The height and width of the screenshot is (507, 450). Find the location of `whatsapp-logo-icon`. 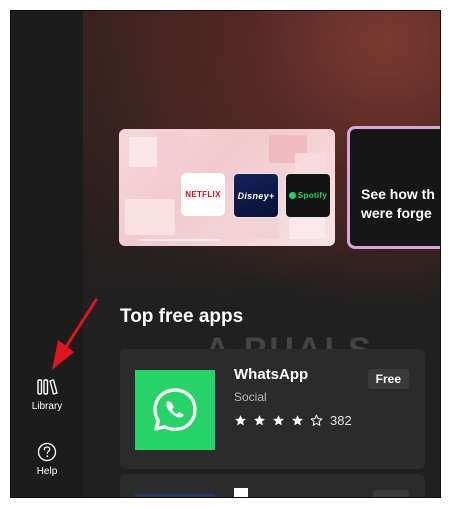

whatsapp-logo-icon is located at coordinates (175, 409).